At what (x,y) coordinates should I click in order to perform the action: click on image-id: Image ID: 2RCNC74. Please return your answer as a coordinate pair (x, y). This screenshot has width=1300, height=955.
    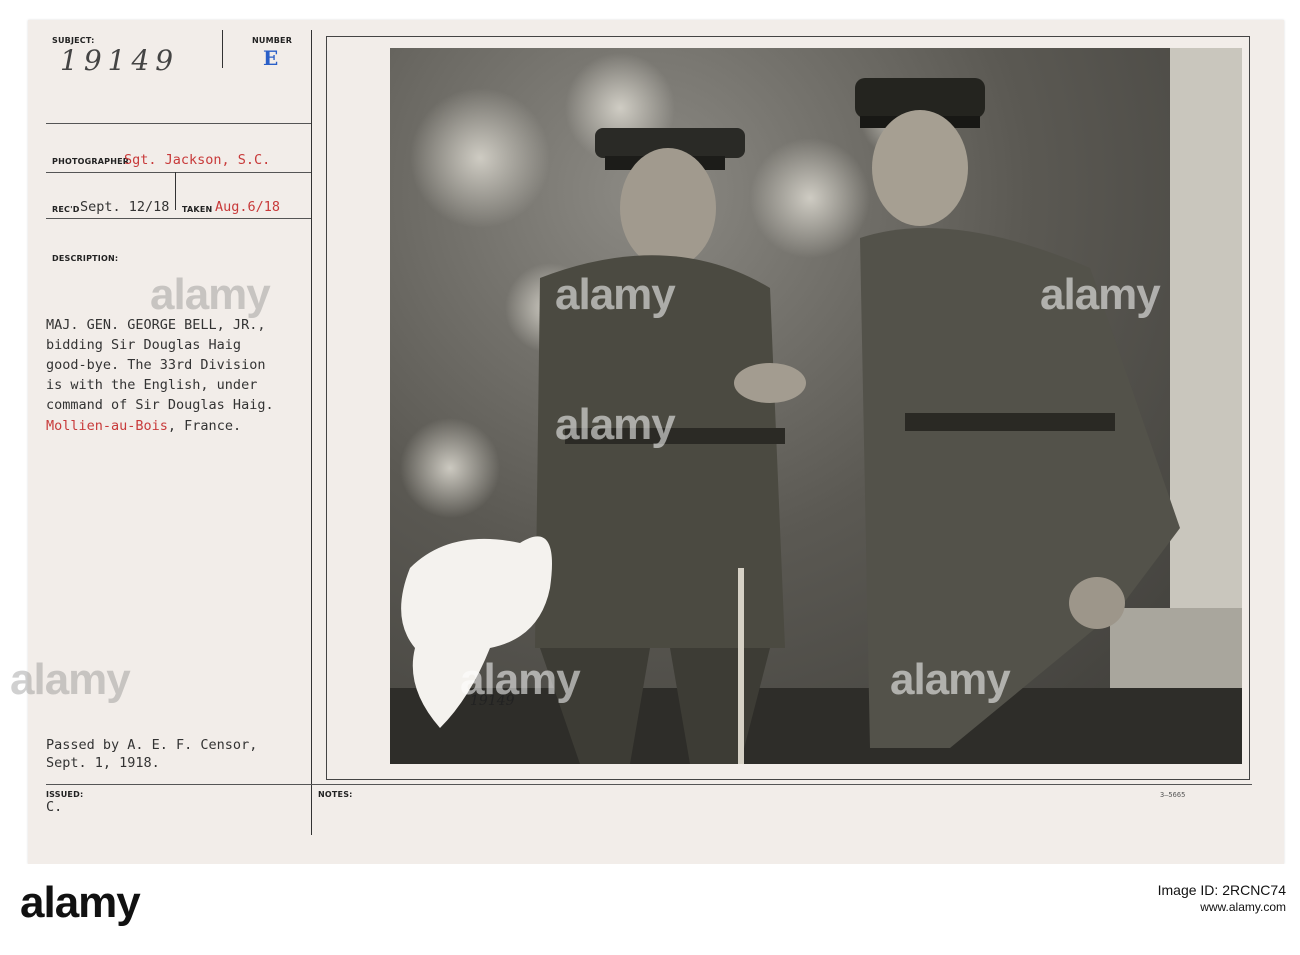
    Looking at the image, I should click on (1221, 890).